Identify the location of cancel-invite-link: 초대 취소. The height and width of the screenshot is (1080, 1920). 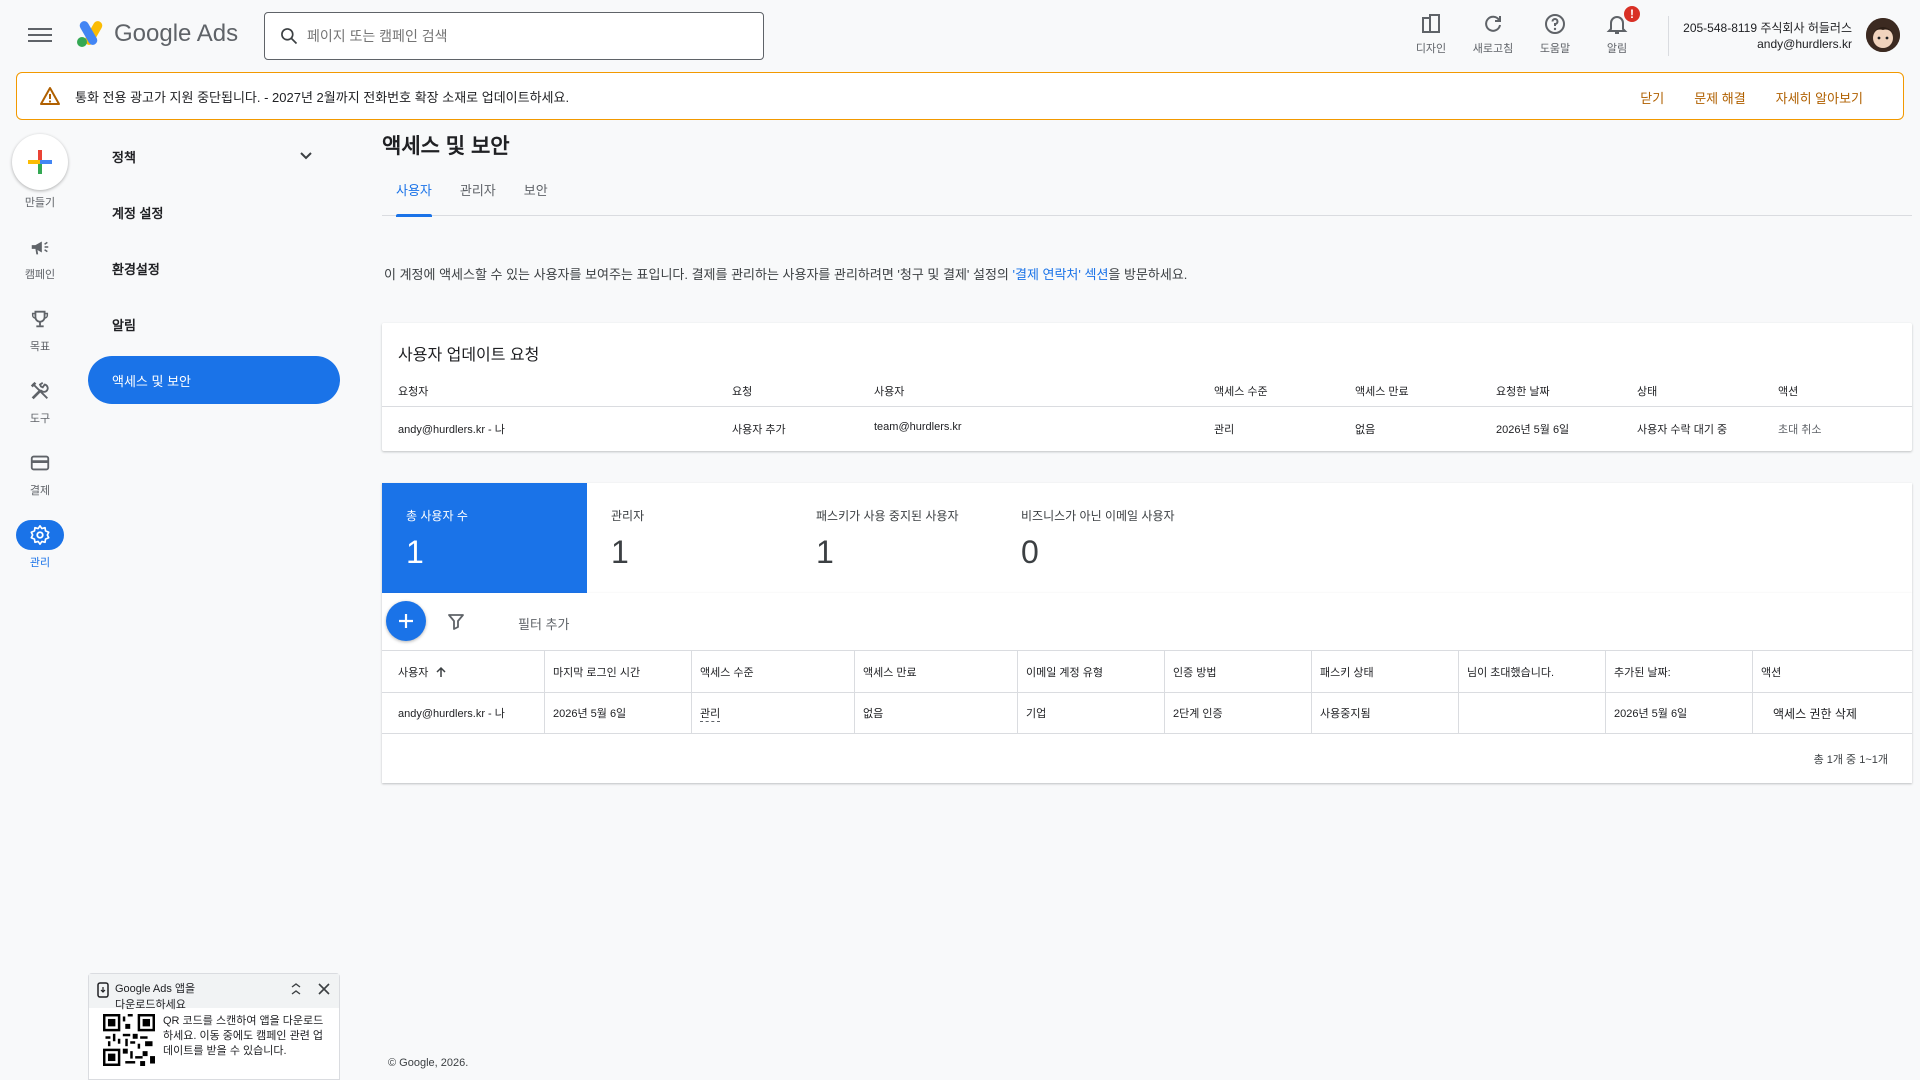
(1800, 429).